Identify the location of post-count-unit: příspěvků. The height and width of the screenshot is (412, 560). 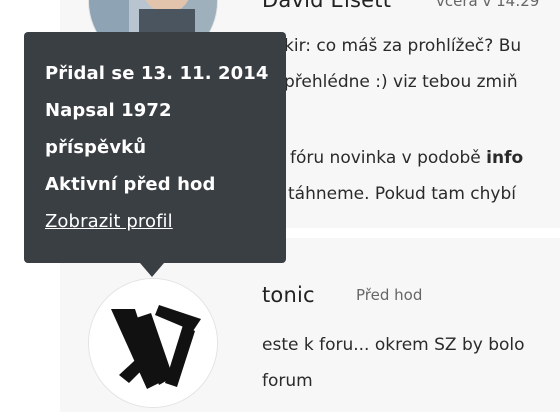
(96, 147).